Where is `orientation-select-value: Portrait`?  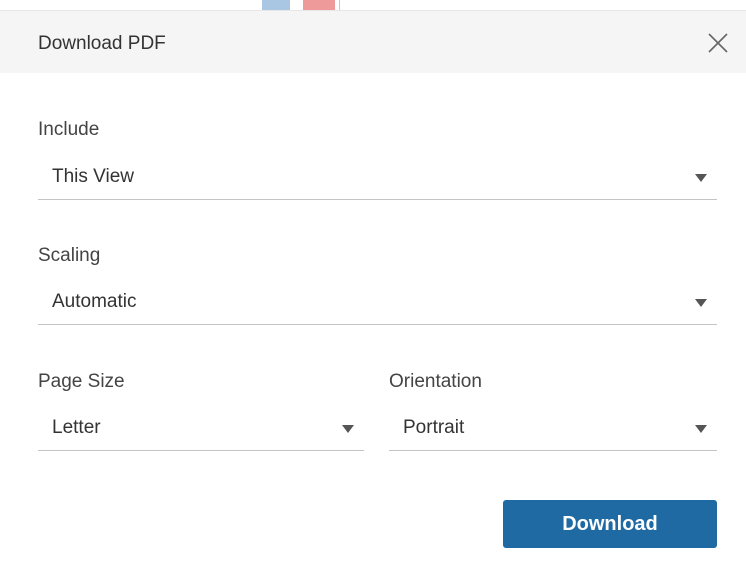 orientation-select-value: Portrait is located at coordinates (434, 427).